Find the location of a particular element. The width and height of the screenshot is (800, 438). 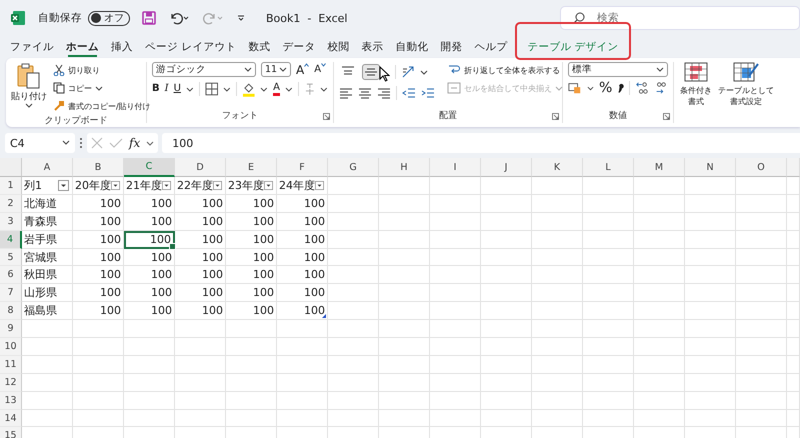

font-size-dropdown: 11 is located at coordinates (276, 69).